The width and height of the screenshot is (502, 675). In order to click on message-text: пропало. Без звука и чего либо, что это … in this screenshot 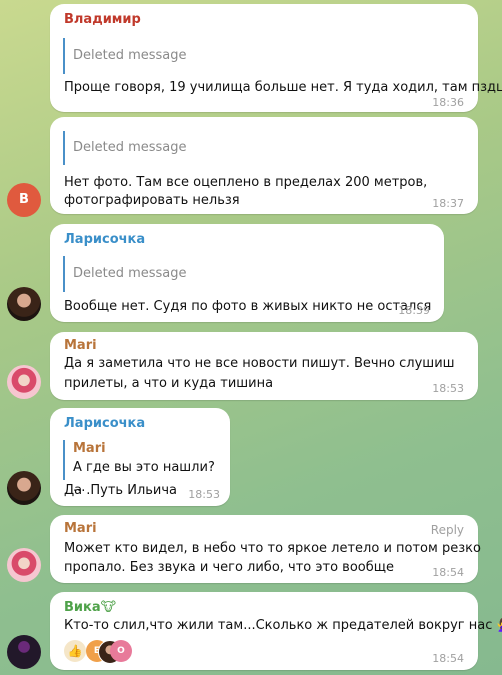, I will do `click(229, 567)`.